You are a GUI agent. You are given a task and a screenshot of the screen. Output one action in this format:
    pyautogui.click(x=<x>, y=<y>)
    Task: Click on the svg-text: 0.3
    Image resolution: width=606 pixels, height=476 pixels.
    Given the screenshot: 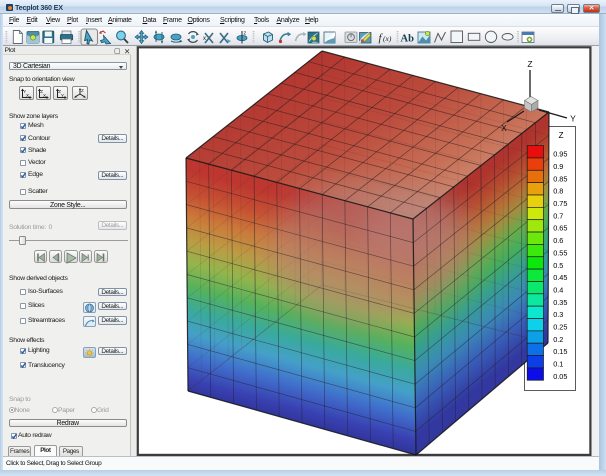 What is the action you would take?
    pyautogui.click(x=558, y=314)
    